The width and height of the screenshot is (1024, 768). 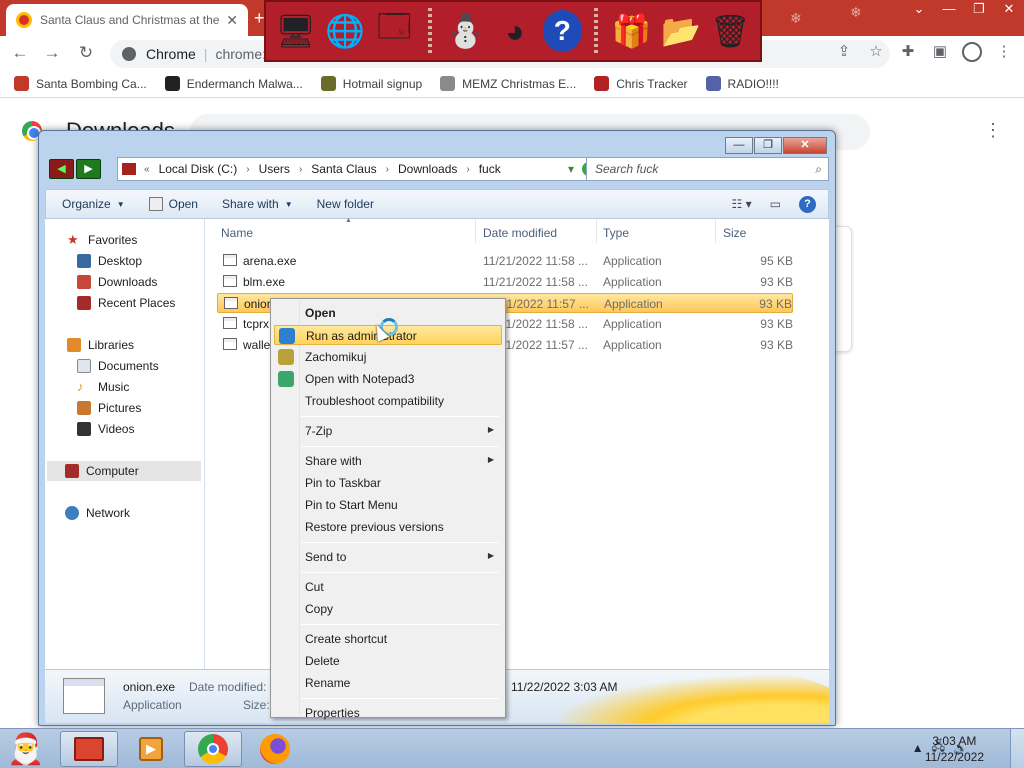 I want to click on profile-avatar-icon, so click(x=972, y=52).